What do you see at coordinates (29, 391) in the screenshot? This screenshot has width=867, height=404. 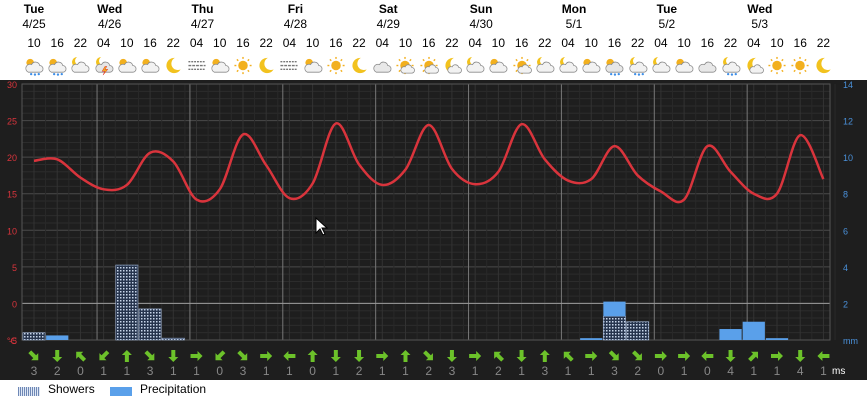 I see `showers-legend-swatch` at bounding box center [29, 391].